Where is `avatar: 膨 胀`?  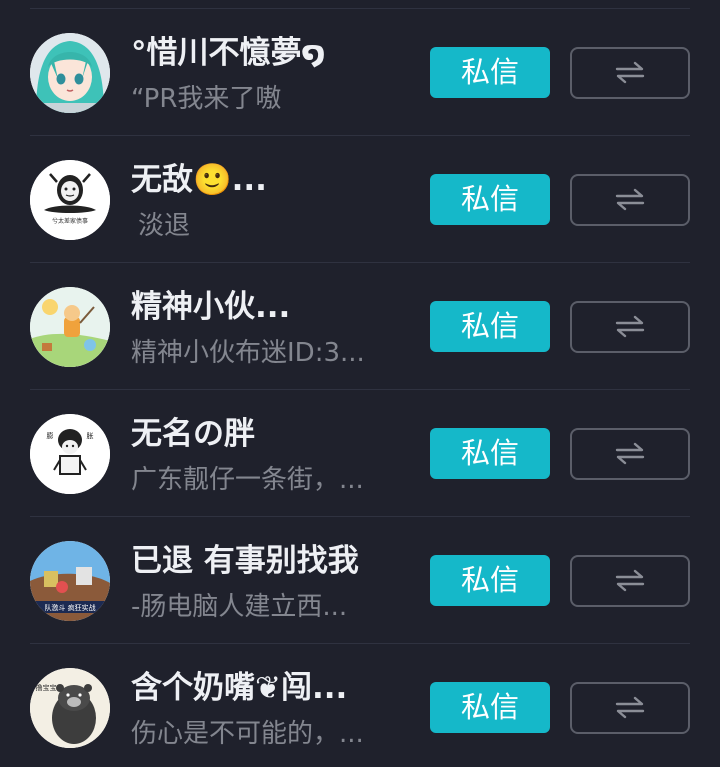
avatar: 膨 胀 is located at coordinates (70, 454).